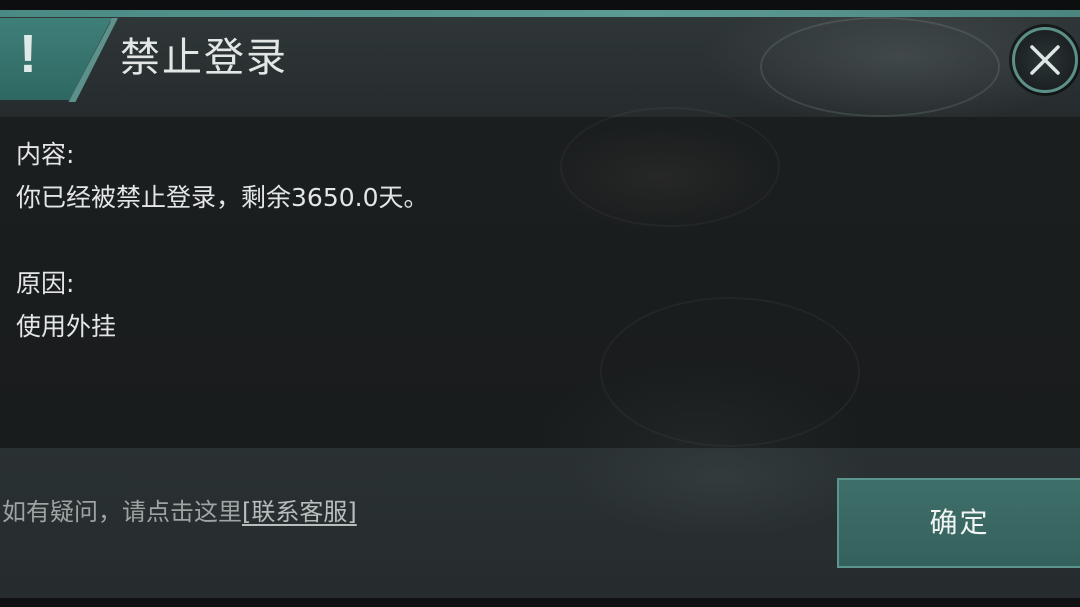  What do you see at coordinates (958, 523) in the screenshot?
I see `confirm-button: 确定` at bounding box center [958, 523].